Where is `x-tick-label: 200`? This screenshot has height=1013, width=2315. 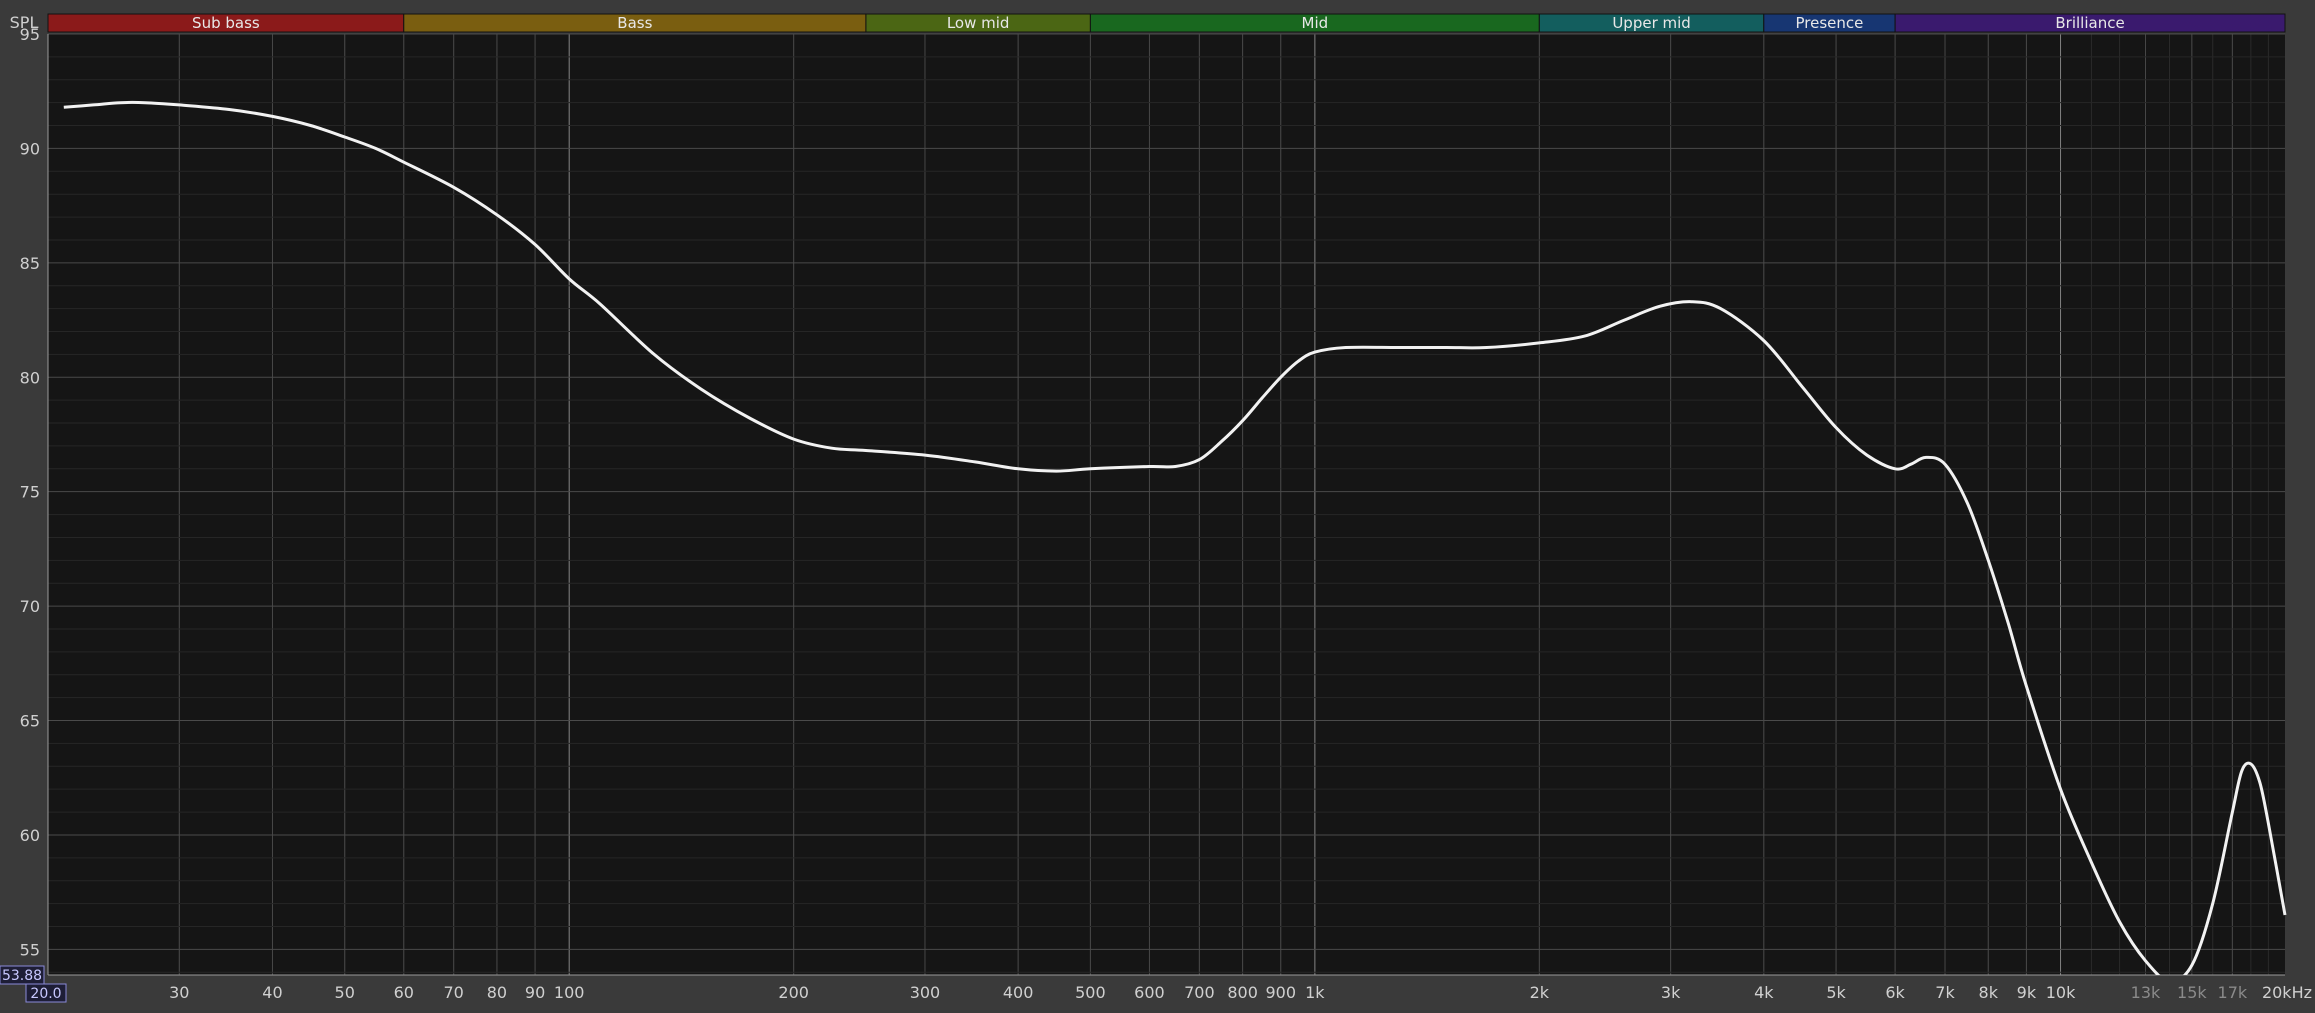
x-tick-label: 200 is located at coordinates (793, 992).